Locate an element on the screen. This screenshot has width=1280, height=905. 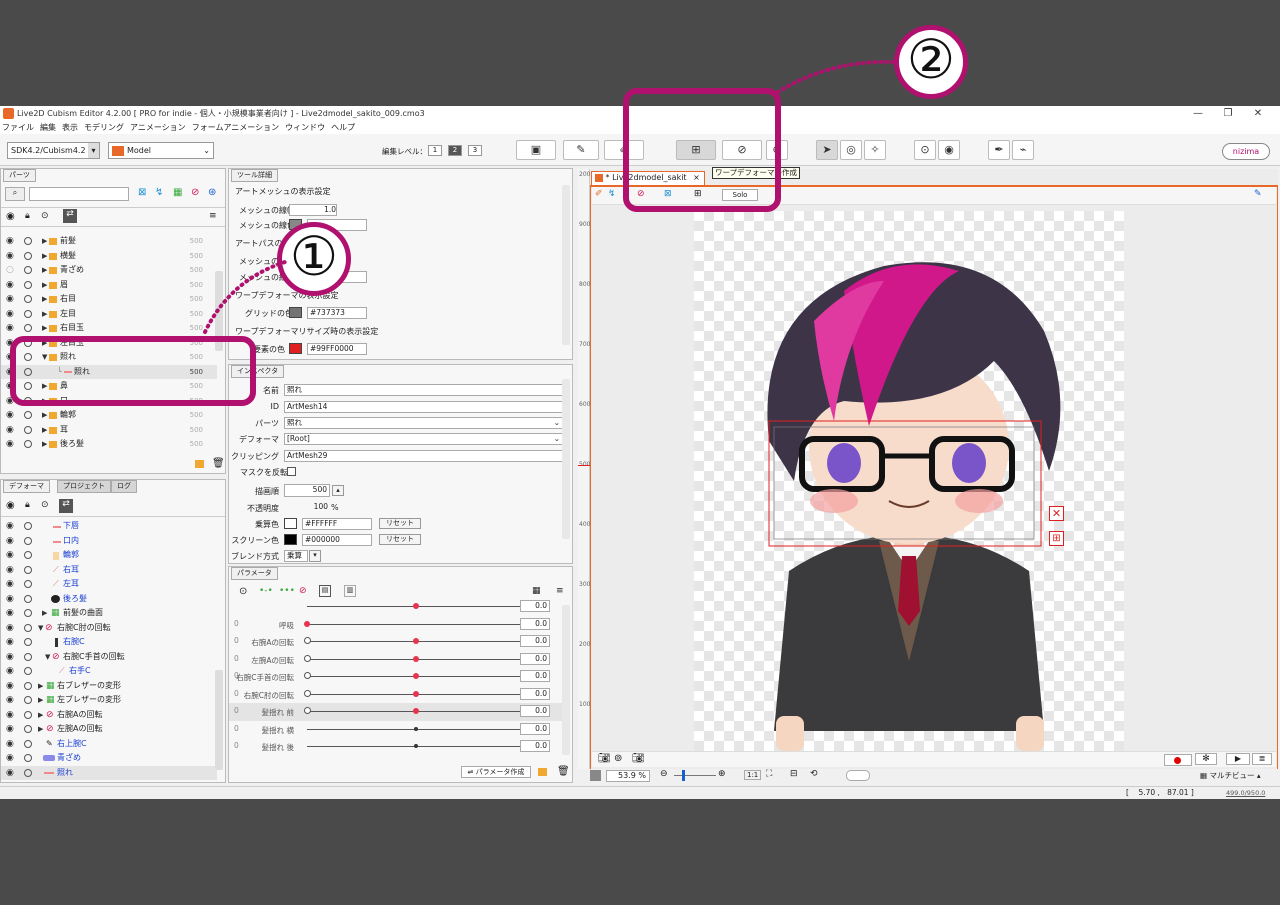
callout-number-2: ② is located at coordinates (931, 62).